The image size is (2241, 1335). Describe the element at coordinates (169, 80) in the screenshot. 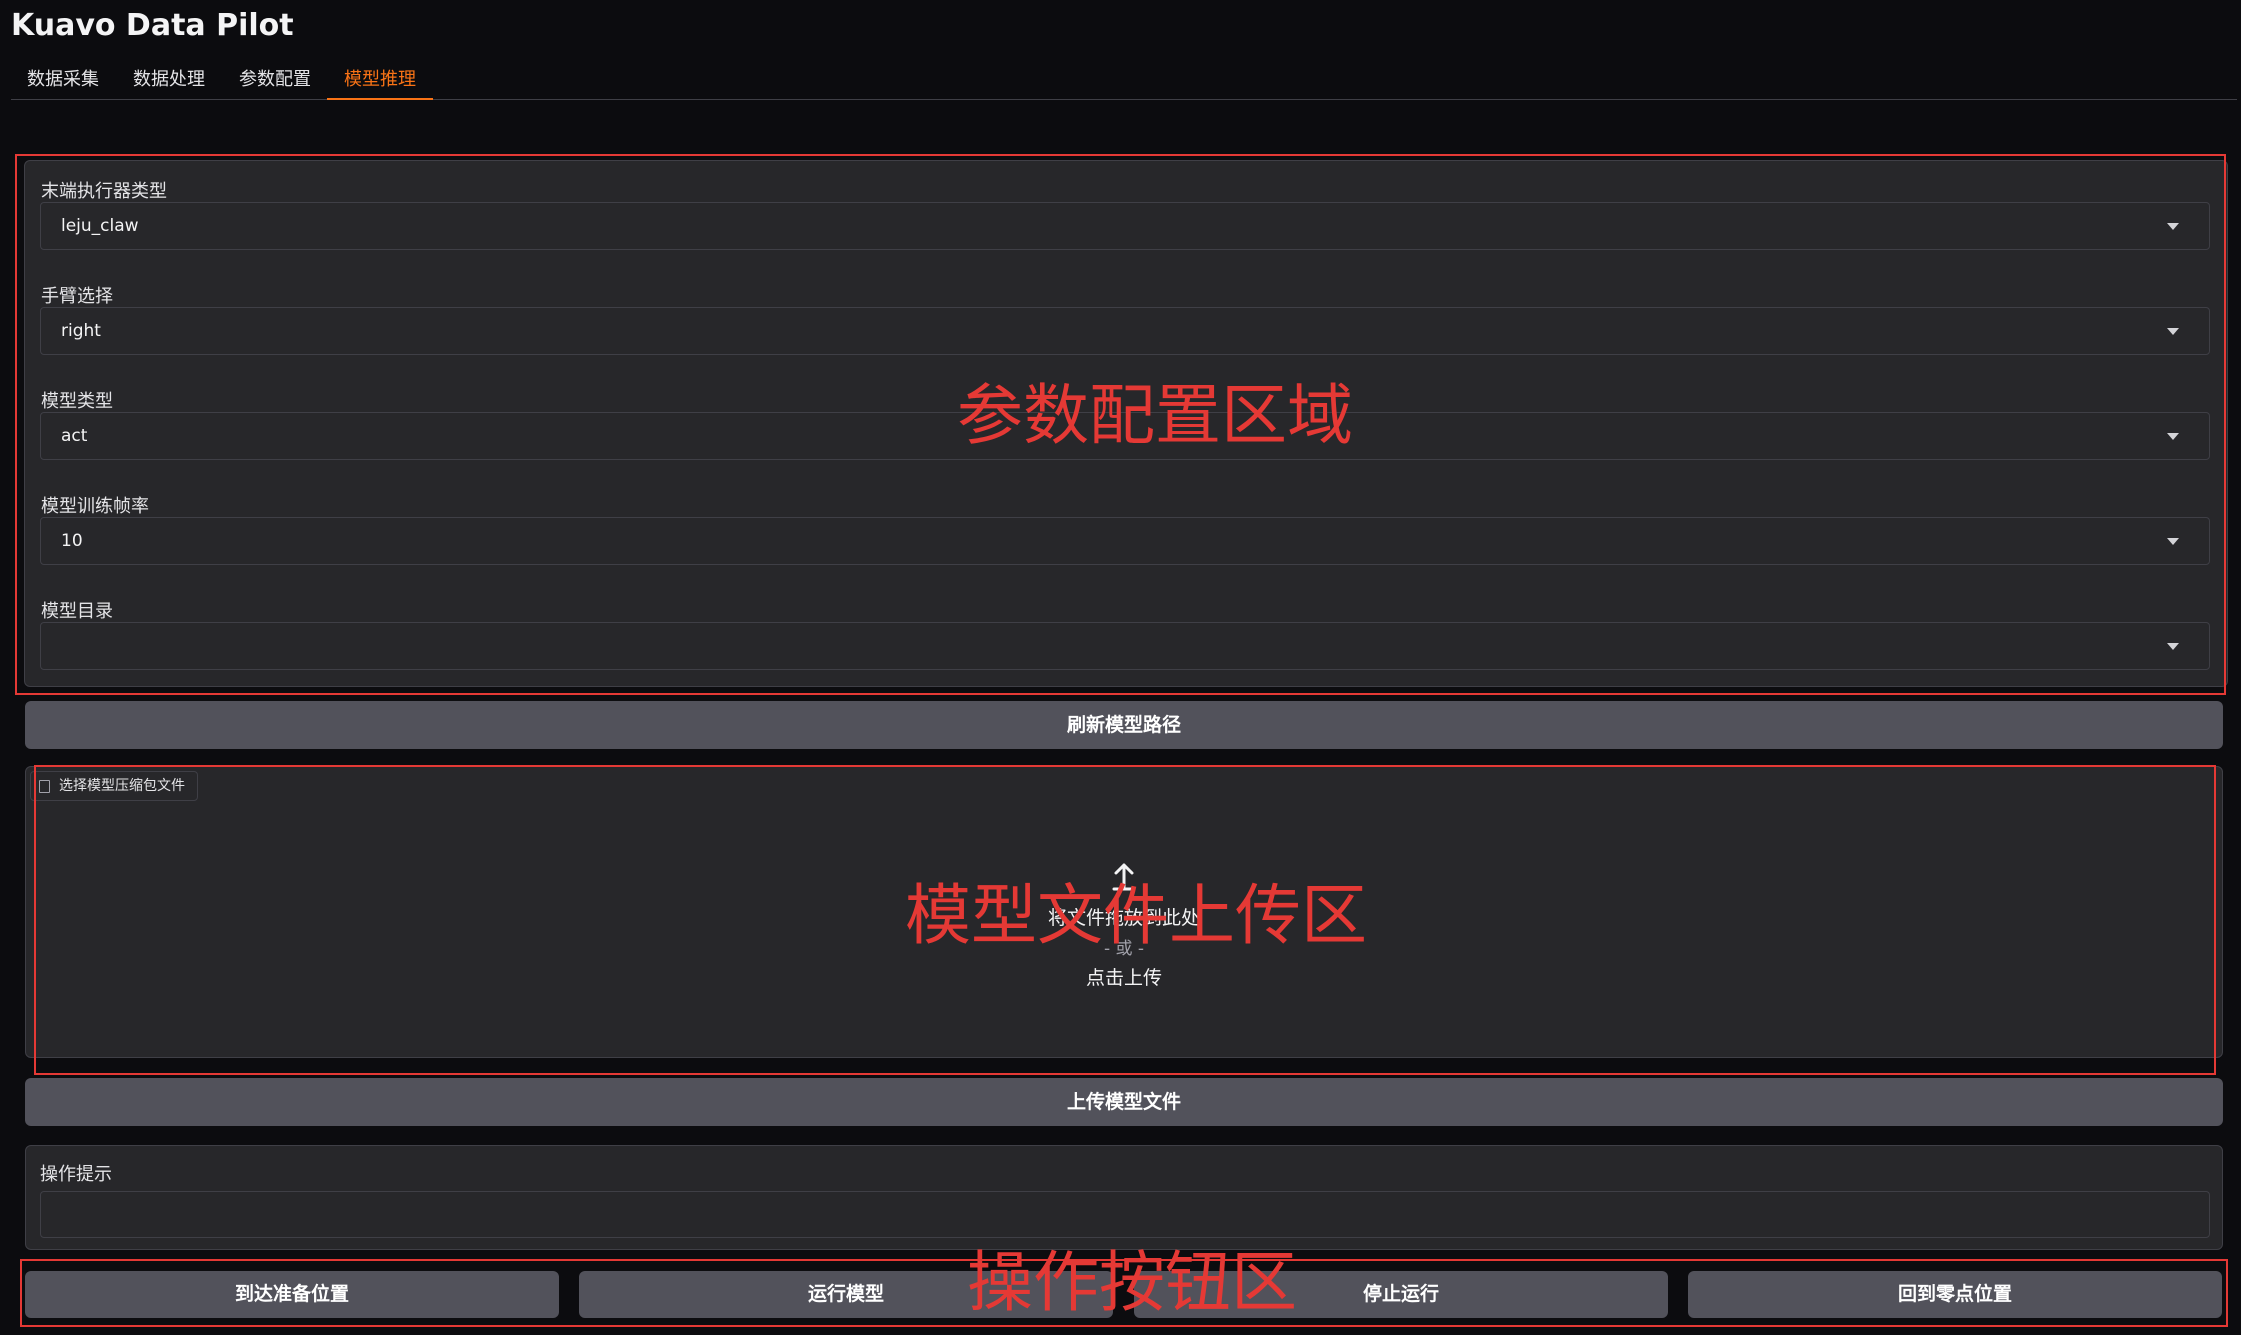

I see `tab-data-processing: 数据处理` at that location.